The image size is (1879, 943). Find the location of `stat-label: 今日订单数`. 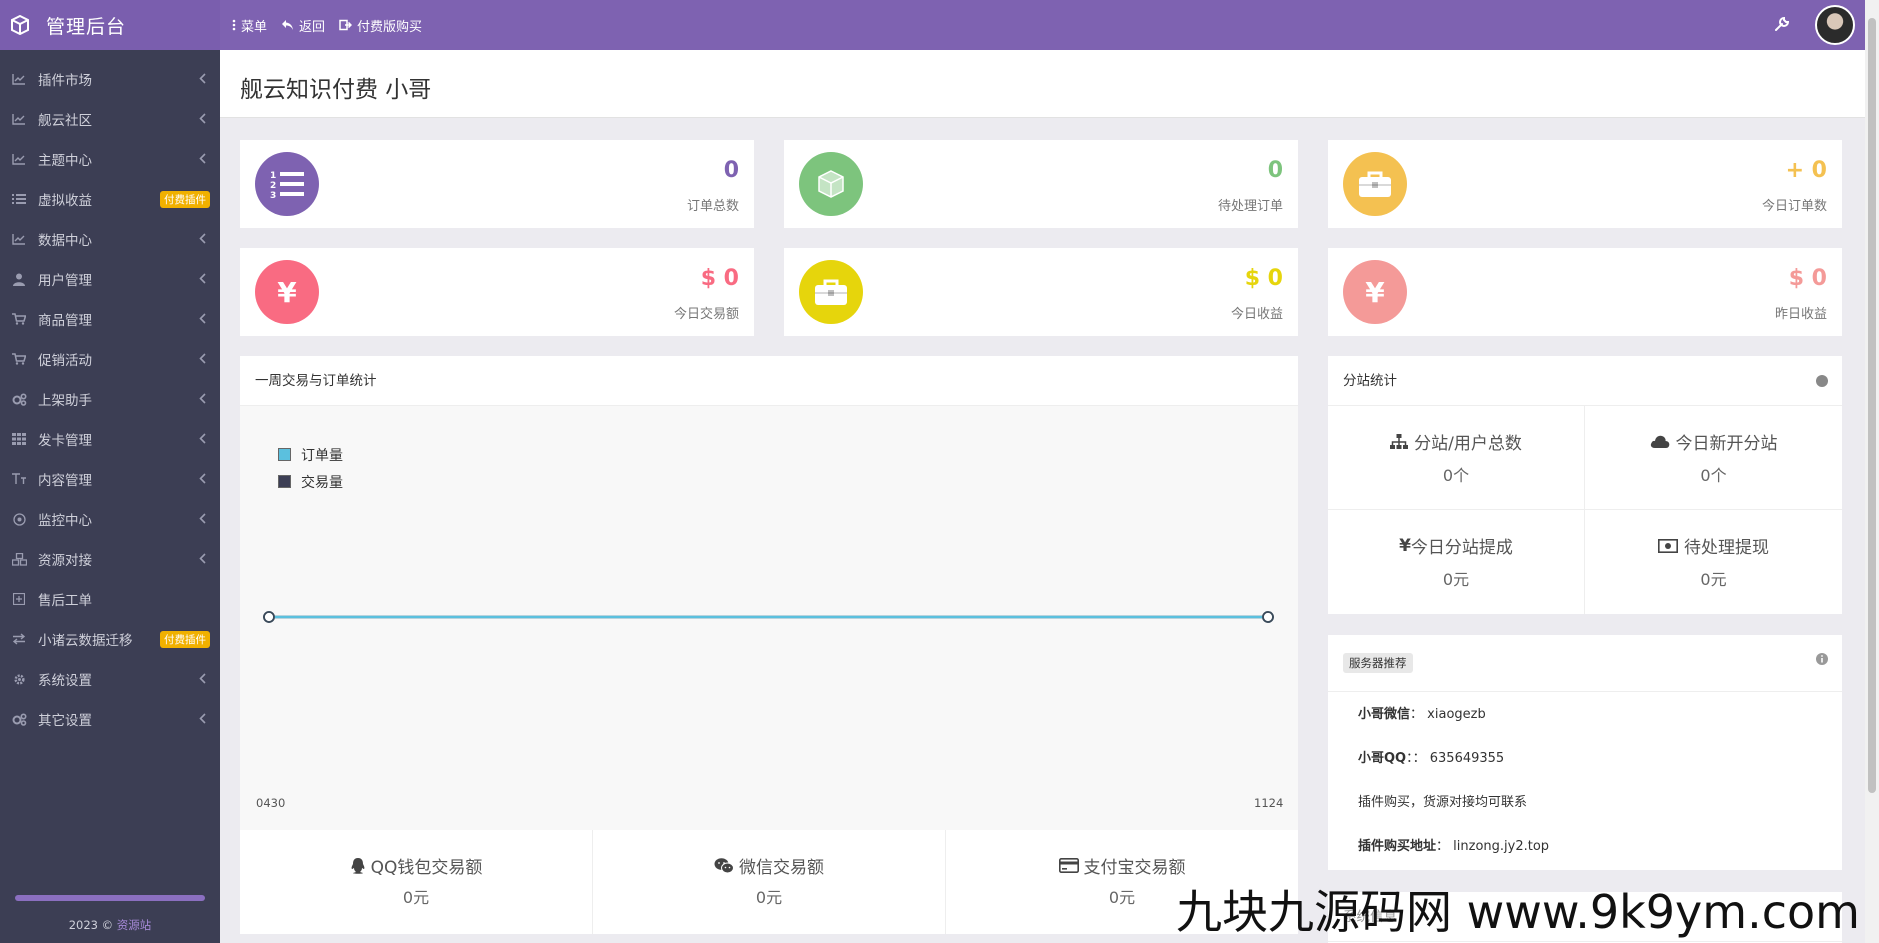

stat-label: 今日订单数 is located at coordinates (1794, 206).